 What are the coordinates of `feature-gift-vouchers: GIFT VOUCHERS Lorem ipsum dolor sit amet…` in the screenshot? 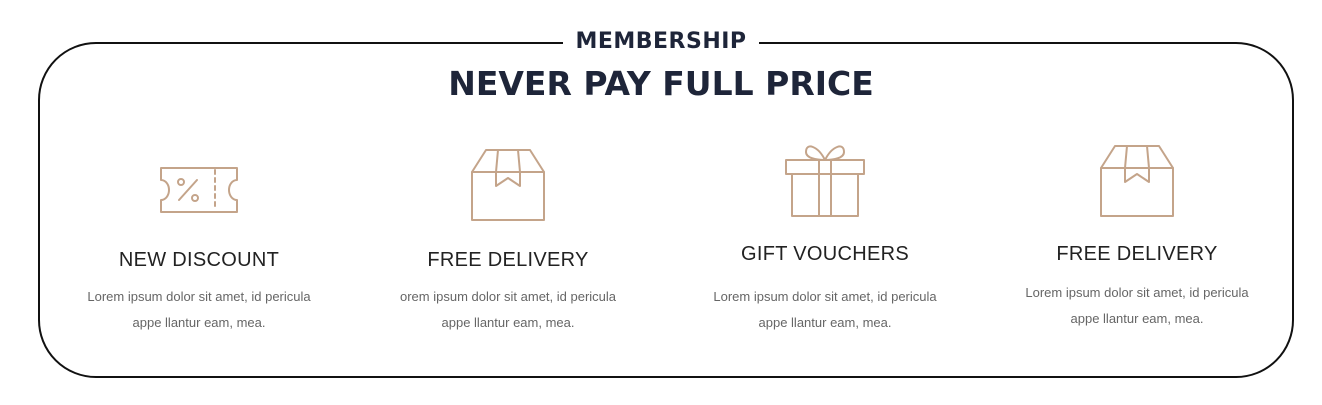 It's located at (825, 240).